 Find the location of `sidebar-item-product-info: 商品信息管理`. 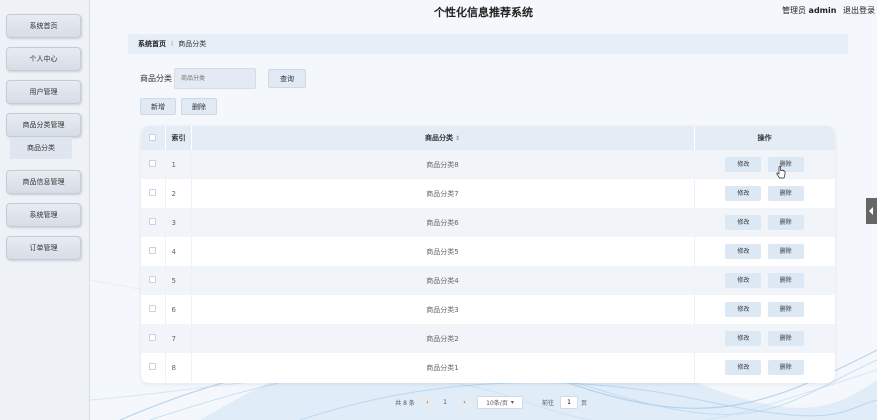

sidebar-item-product-info: 商品信息管理 is located at coordinates (43, 182).